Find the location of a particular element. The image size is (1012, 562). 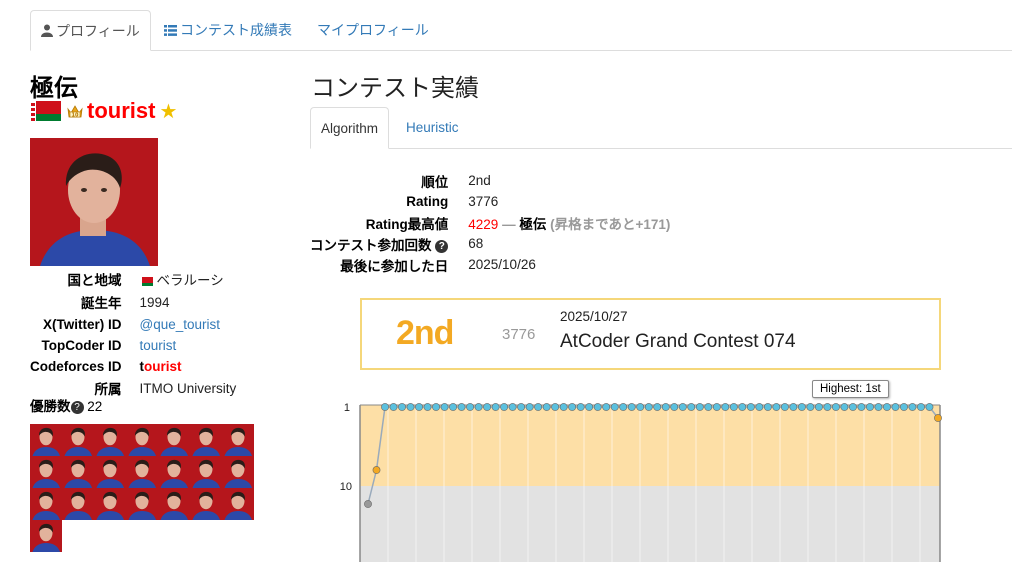

info-label: X(Twitter) ID is located at coordinates (82, 324).